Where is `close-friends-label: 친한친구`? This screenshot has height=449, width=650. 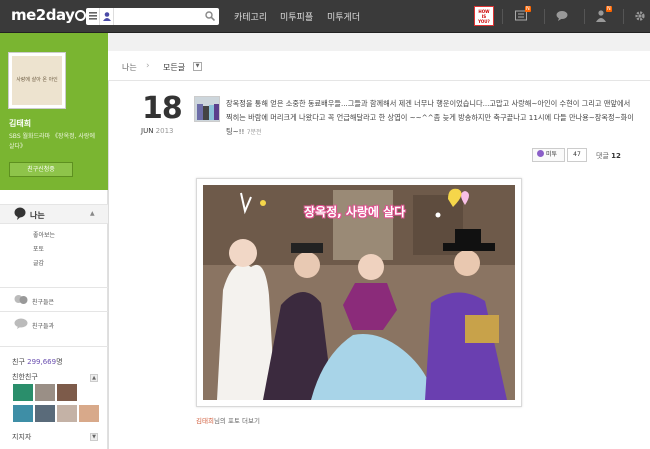
close-friends-label: 친한친구 is located at coordinates (25, 377).